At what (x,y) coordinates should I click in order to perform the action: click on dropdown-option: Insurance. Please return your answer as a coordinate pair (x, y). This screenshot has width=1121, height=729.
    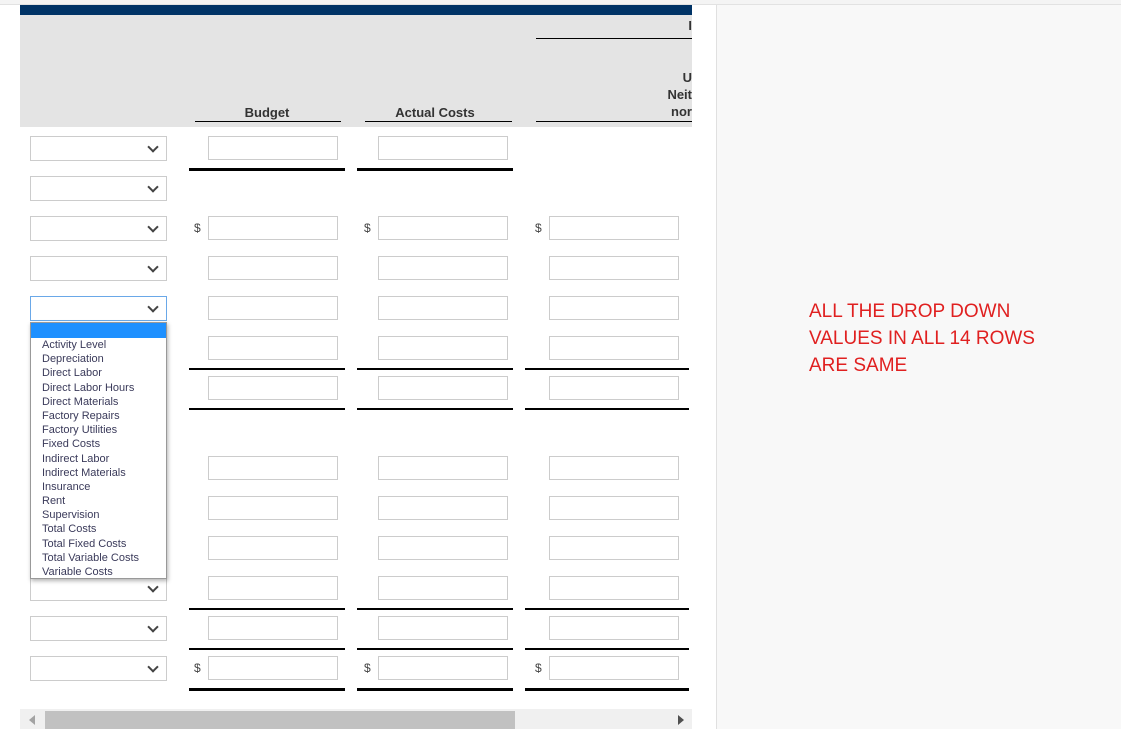
    Looking at the image, I should click on (98, 487).